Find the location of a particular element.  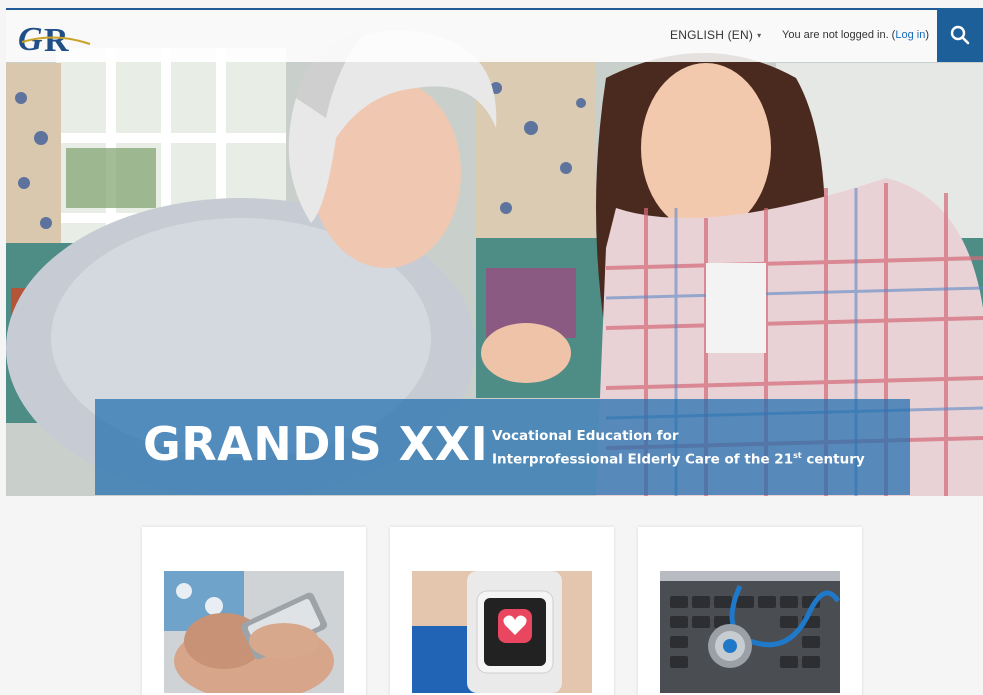

login-status-suffix: ) is located at coordinates (927, 35).